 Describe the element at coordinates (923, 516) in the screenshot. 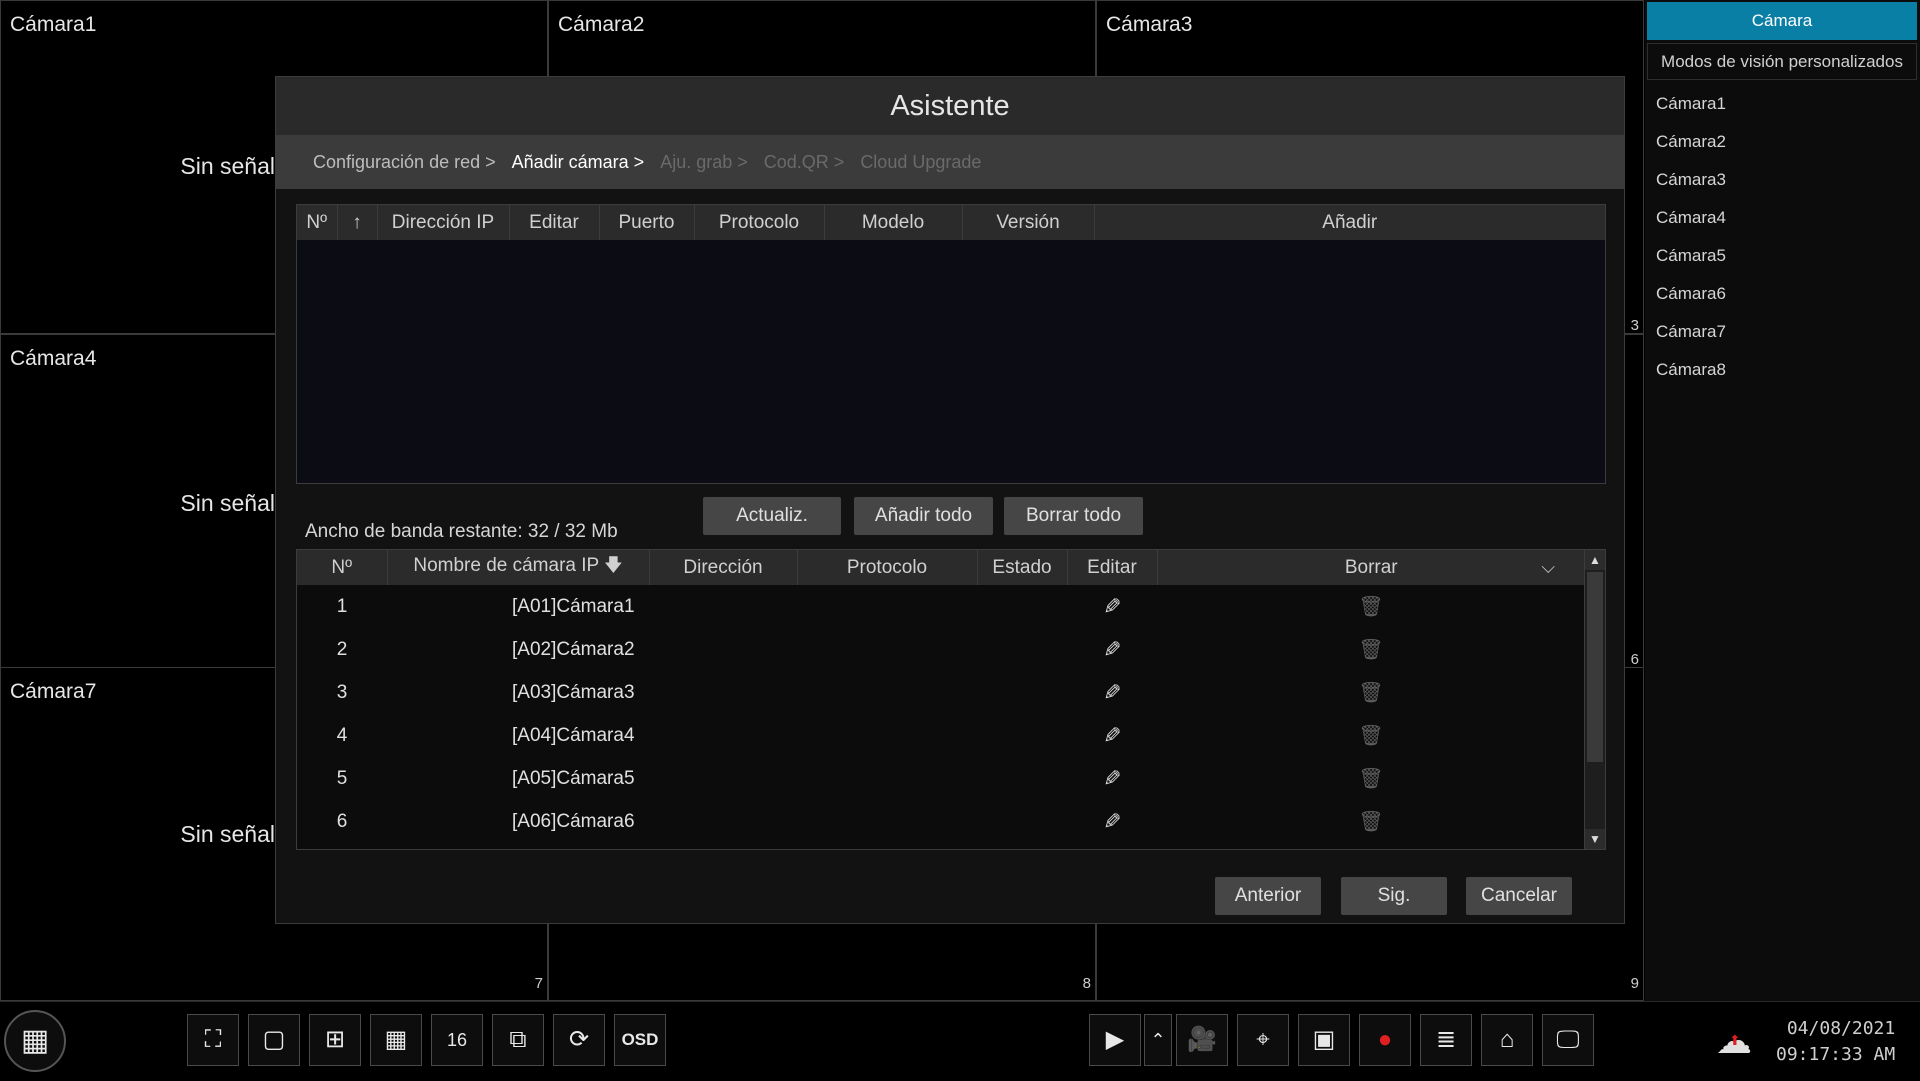

I see `add-all-button: Añadir todo` at that location.